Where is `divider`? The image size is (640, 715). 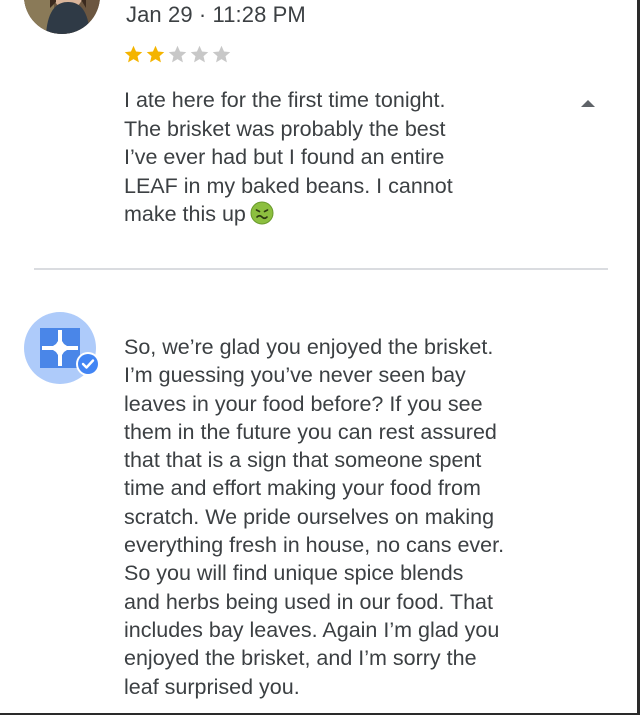 divider is located at coordinates (321, 269).